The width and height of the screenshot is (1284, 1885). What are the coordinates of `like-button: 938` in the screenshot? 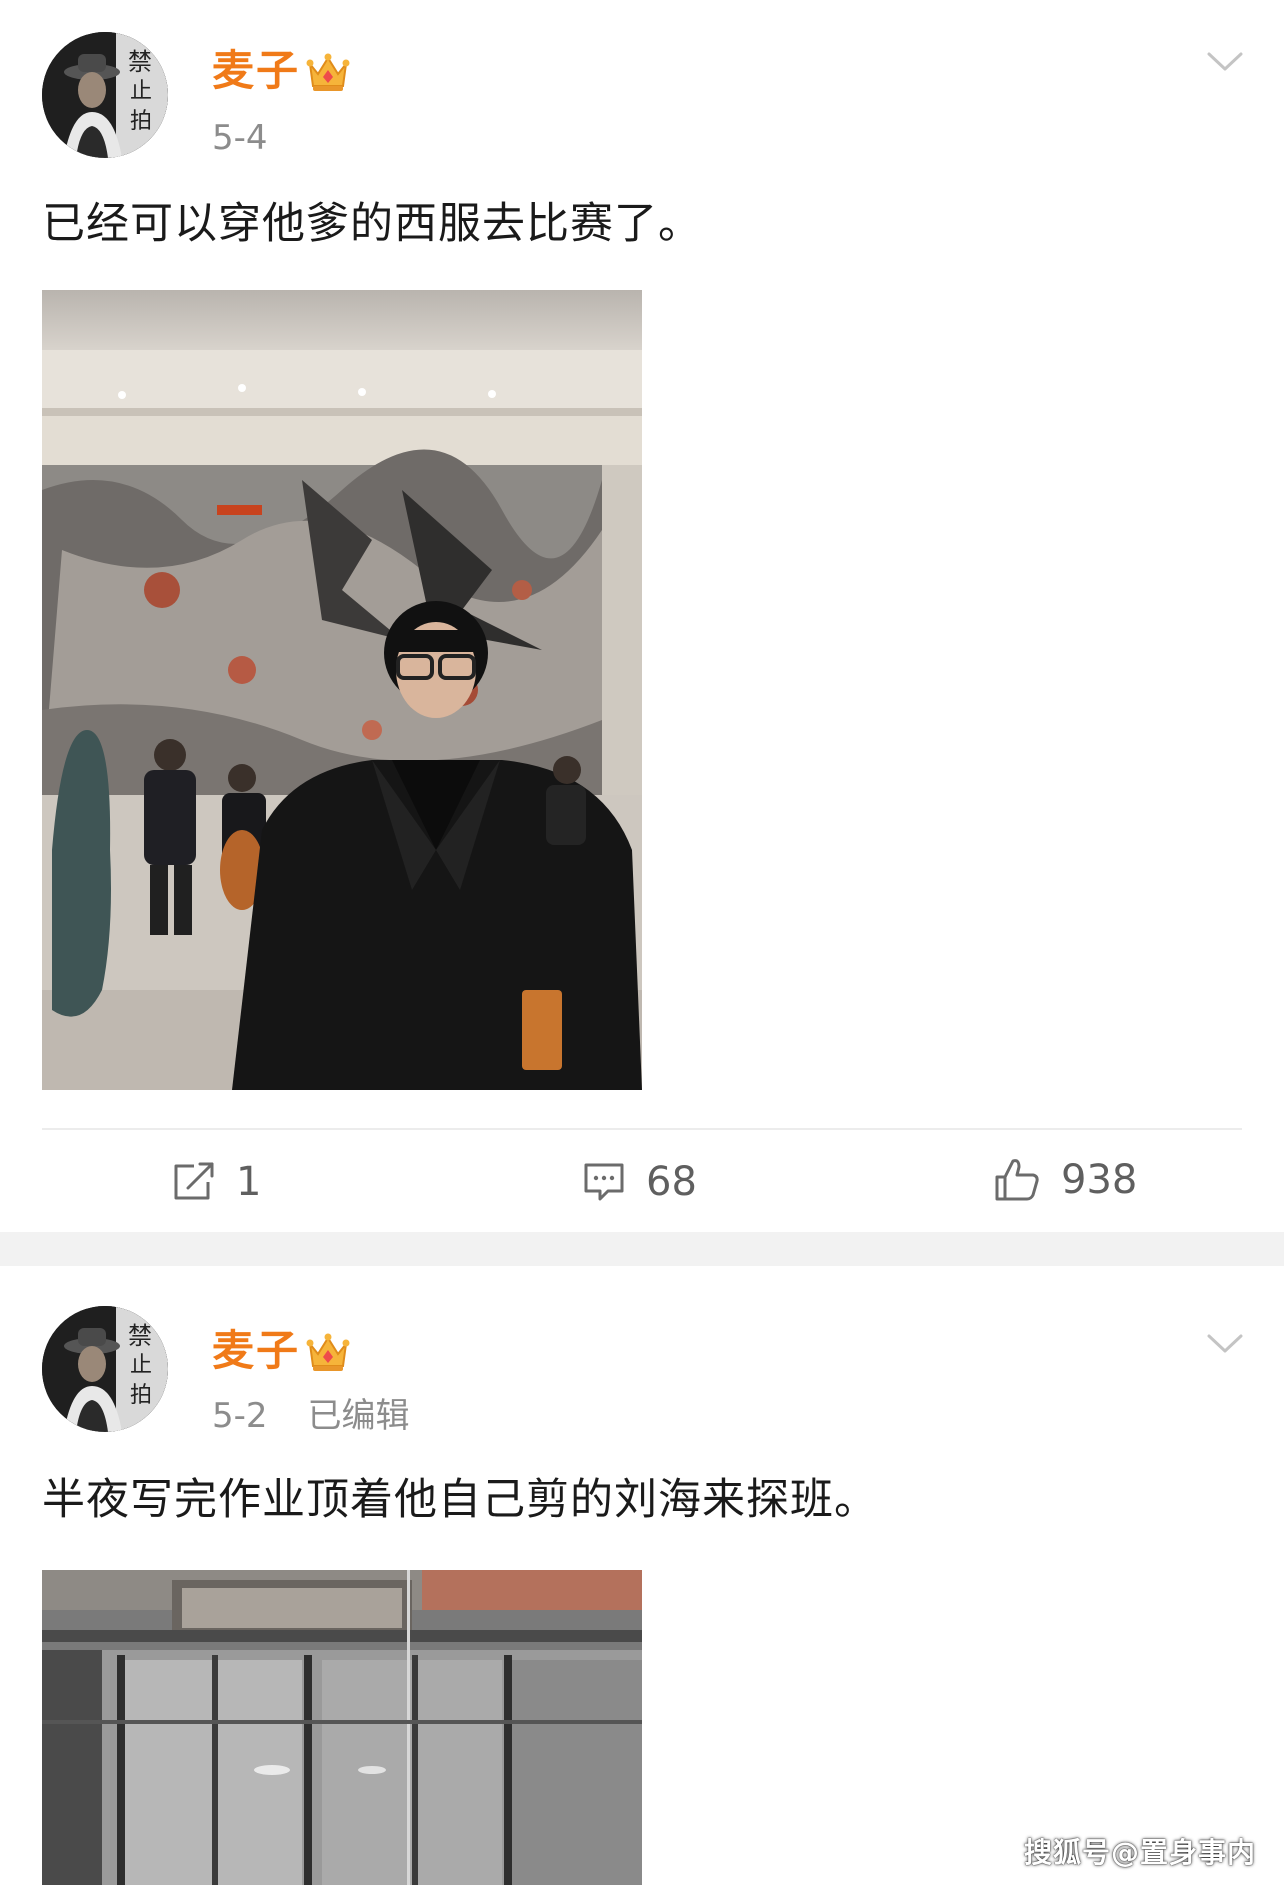 It's located at (1065, 1180).